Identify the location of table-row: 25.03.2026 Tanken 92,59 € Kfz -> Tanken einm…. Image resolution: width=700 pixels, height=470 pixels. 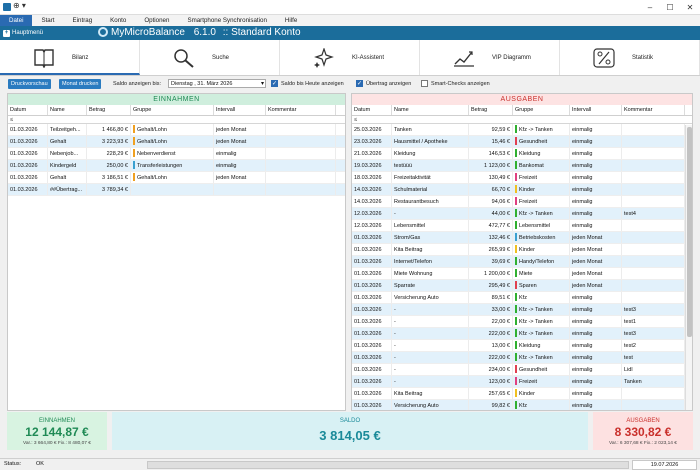
(522, 130).